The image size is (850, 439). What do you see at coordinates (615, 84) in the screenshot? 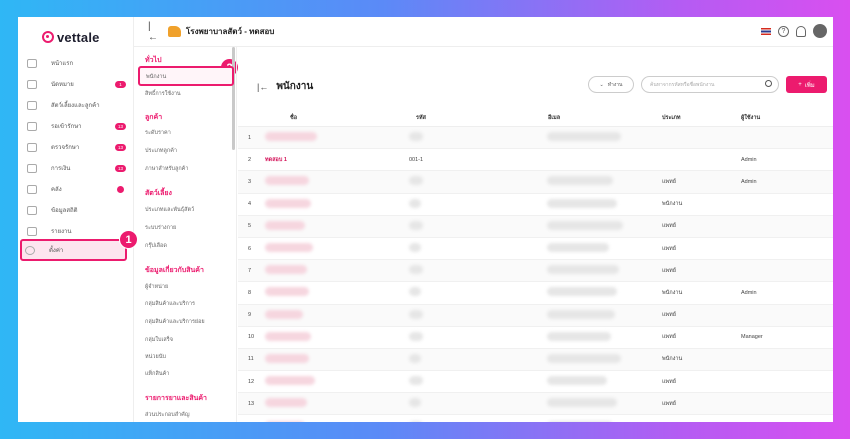
I see `dropdown-value: ทำงาน` at bounding box center [615, 84].